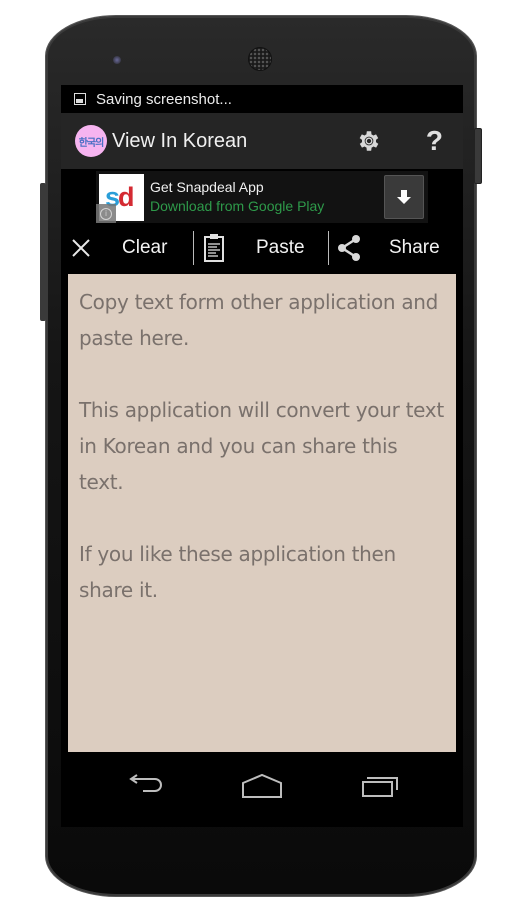 The height and width of the screenshot is (900, 532). Describe the element at coordinates (369, 141) in the screenshot. I see `gear-icon` at that location.